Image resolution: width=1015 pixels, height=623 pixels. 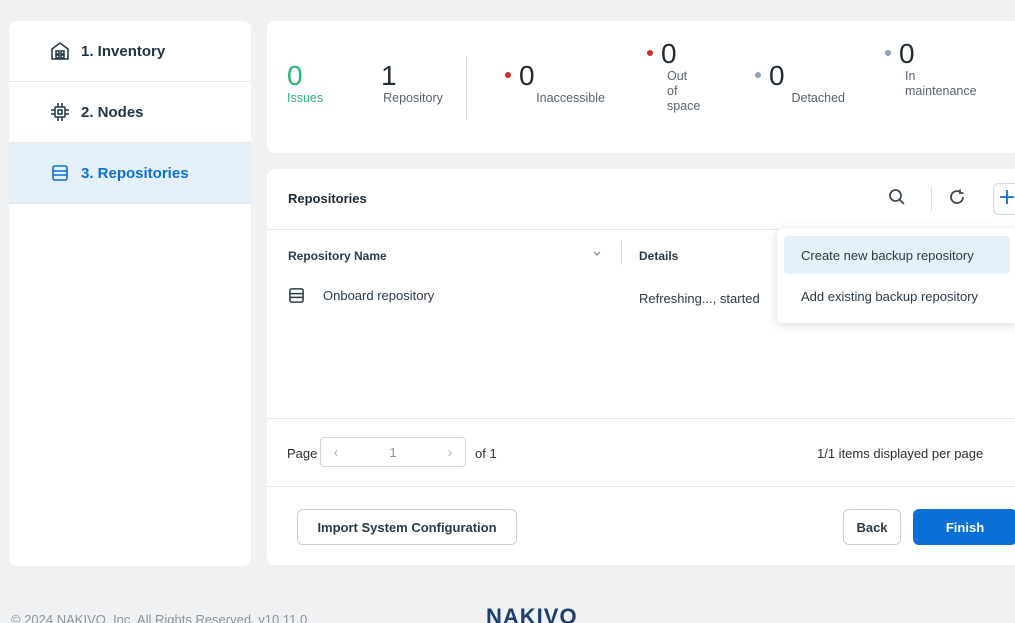 I want to click on summary-divider, so click(x=466, y=88).